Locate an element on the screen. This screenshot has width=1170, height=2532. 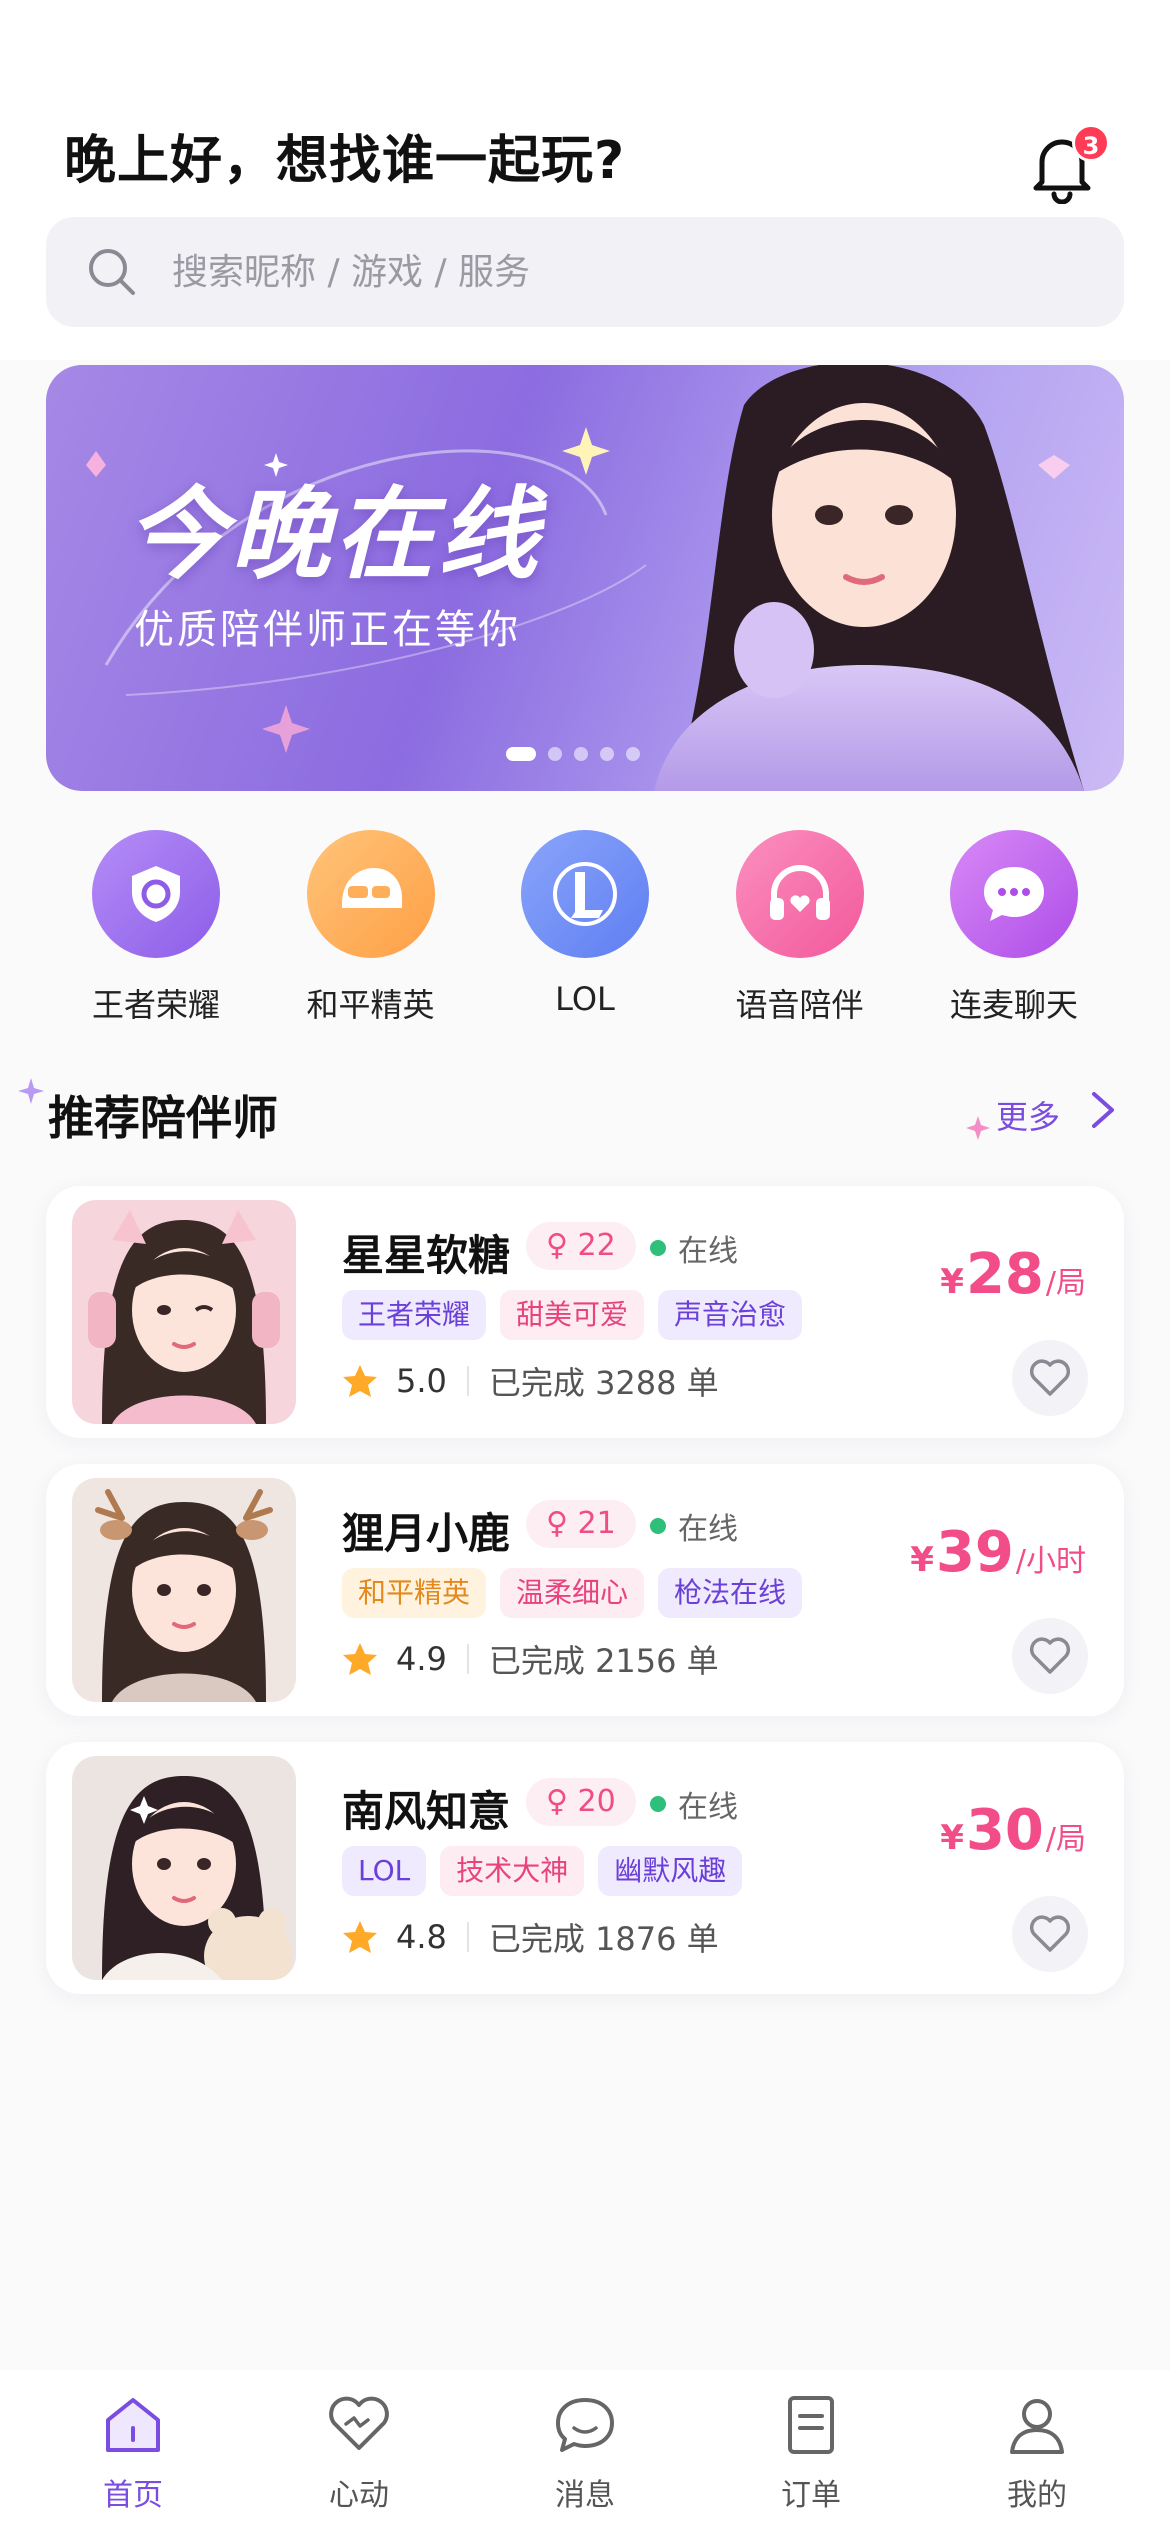
completed-orders: 已完成 1876 单 is located at coordinates (603, 1939).